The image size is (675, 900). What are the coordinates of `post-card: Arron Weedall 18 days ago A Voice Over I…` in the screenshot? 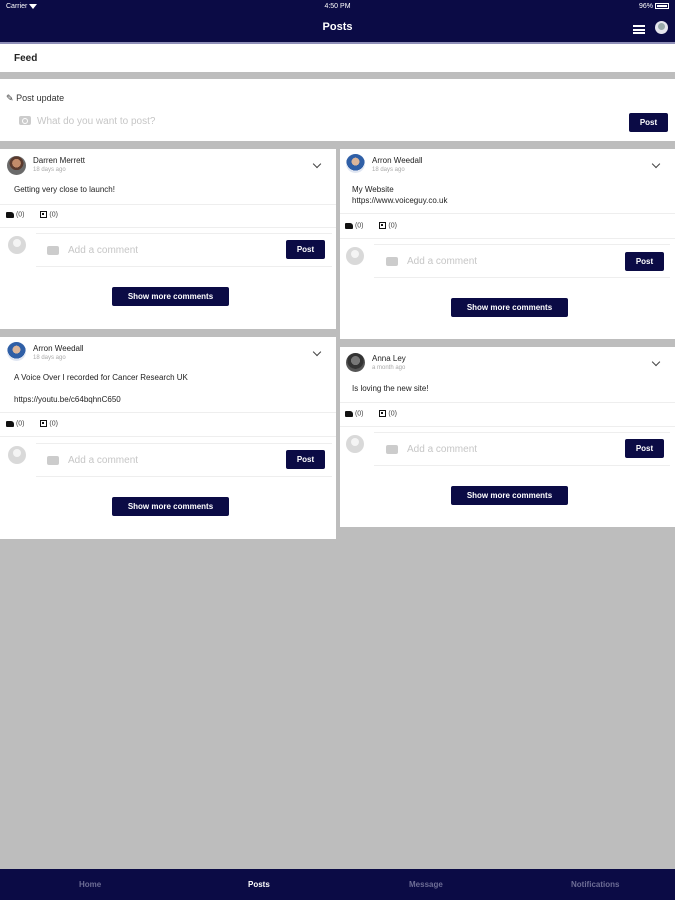 It's located at (168, 438).